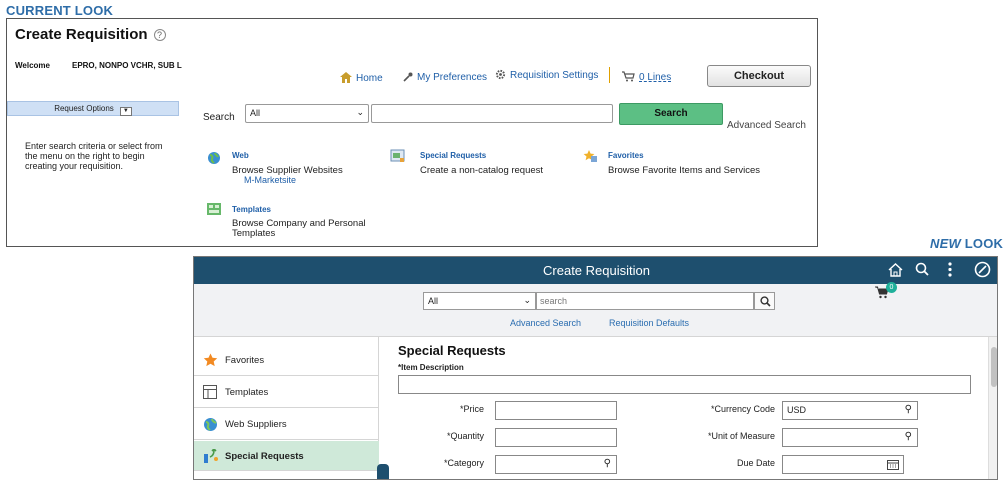 The width and height of the screenshot is (1005, 482). I want to click on current-look-caption: CURRENT LOOK, so click(60, 10).